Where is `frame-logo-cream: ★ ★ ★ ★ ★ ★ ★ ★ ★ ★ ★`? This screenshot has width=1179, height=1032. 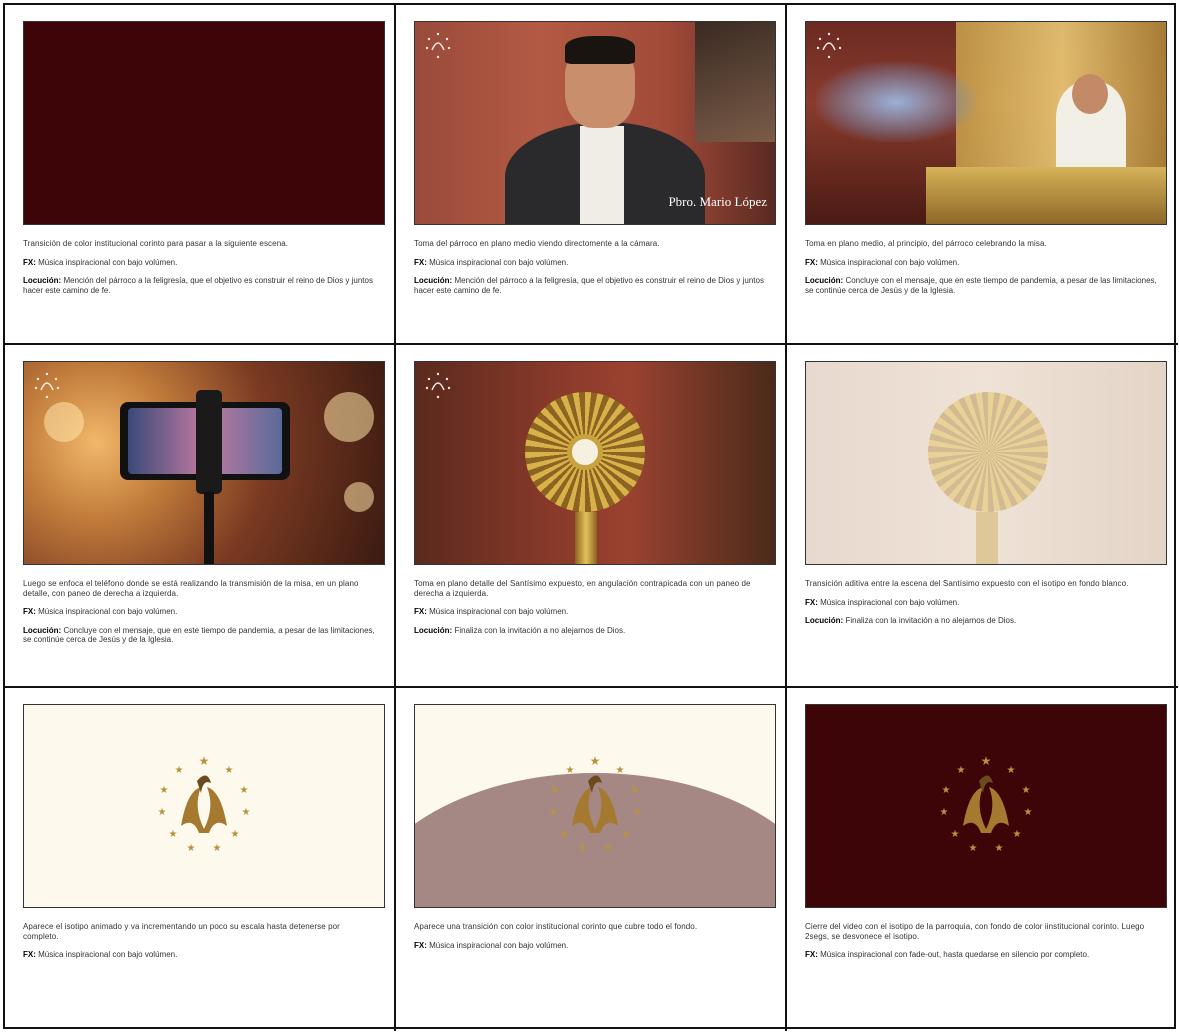 frame-logo-cream: ★ ★ ★ ★ ★ ★ ★ ★ ★ ★ ★ is located at coordinates (204, 806).